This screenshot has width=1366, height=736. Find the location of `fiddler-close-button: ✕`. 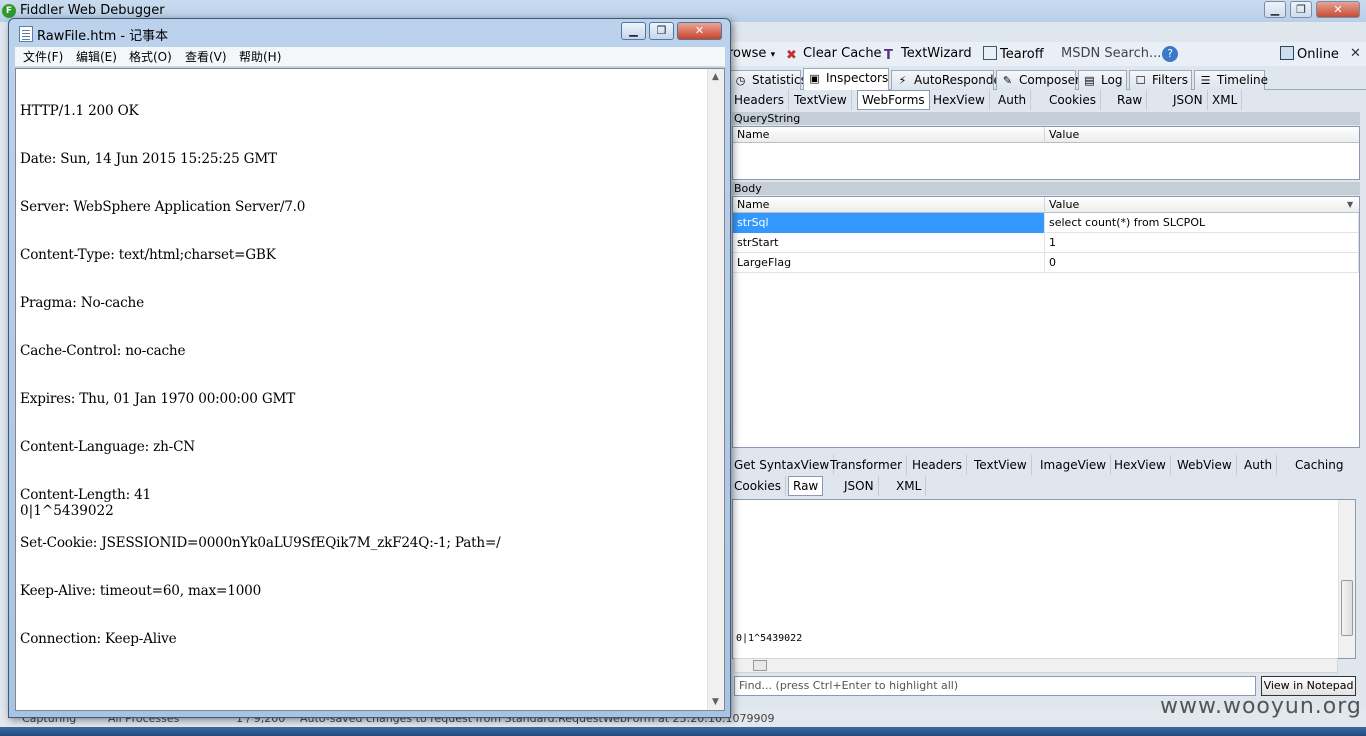

fiddler-close-button: ✕ is located at coordinates (1338, 9).